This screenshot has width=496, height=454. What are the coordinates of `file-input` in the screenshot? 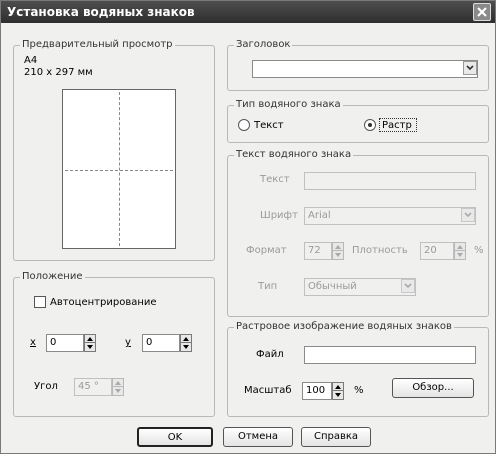 It's located at (390, 355).